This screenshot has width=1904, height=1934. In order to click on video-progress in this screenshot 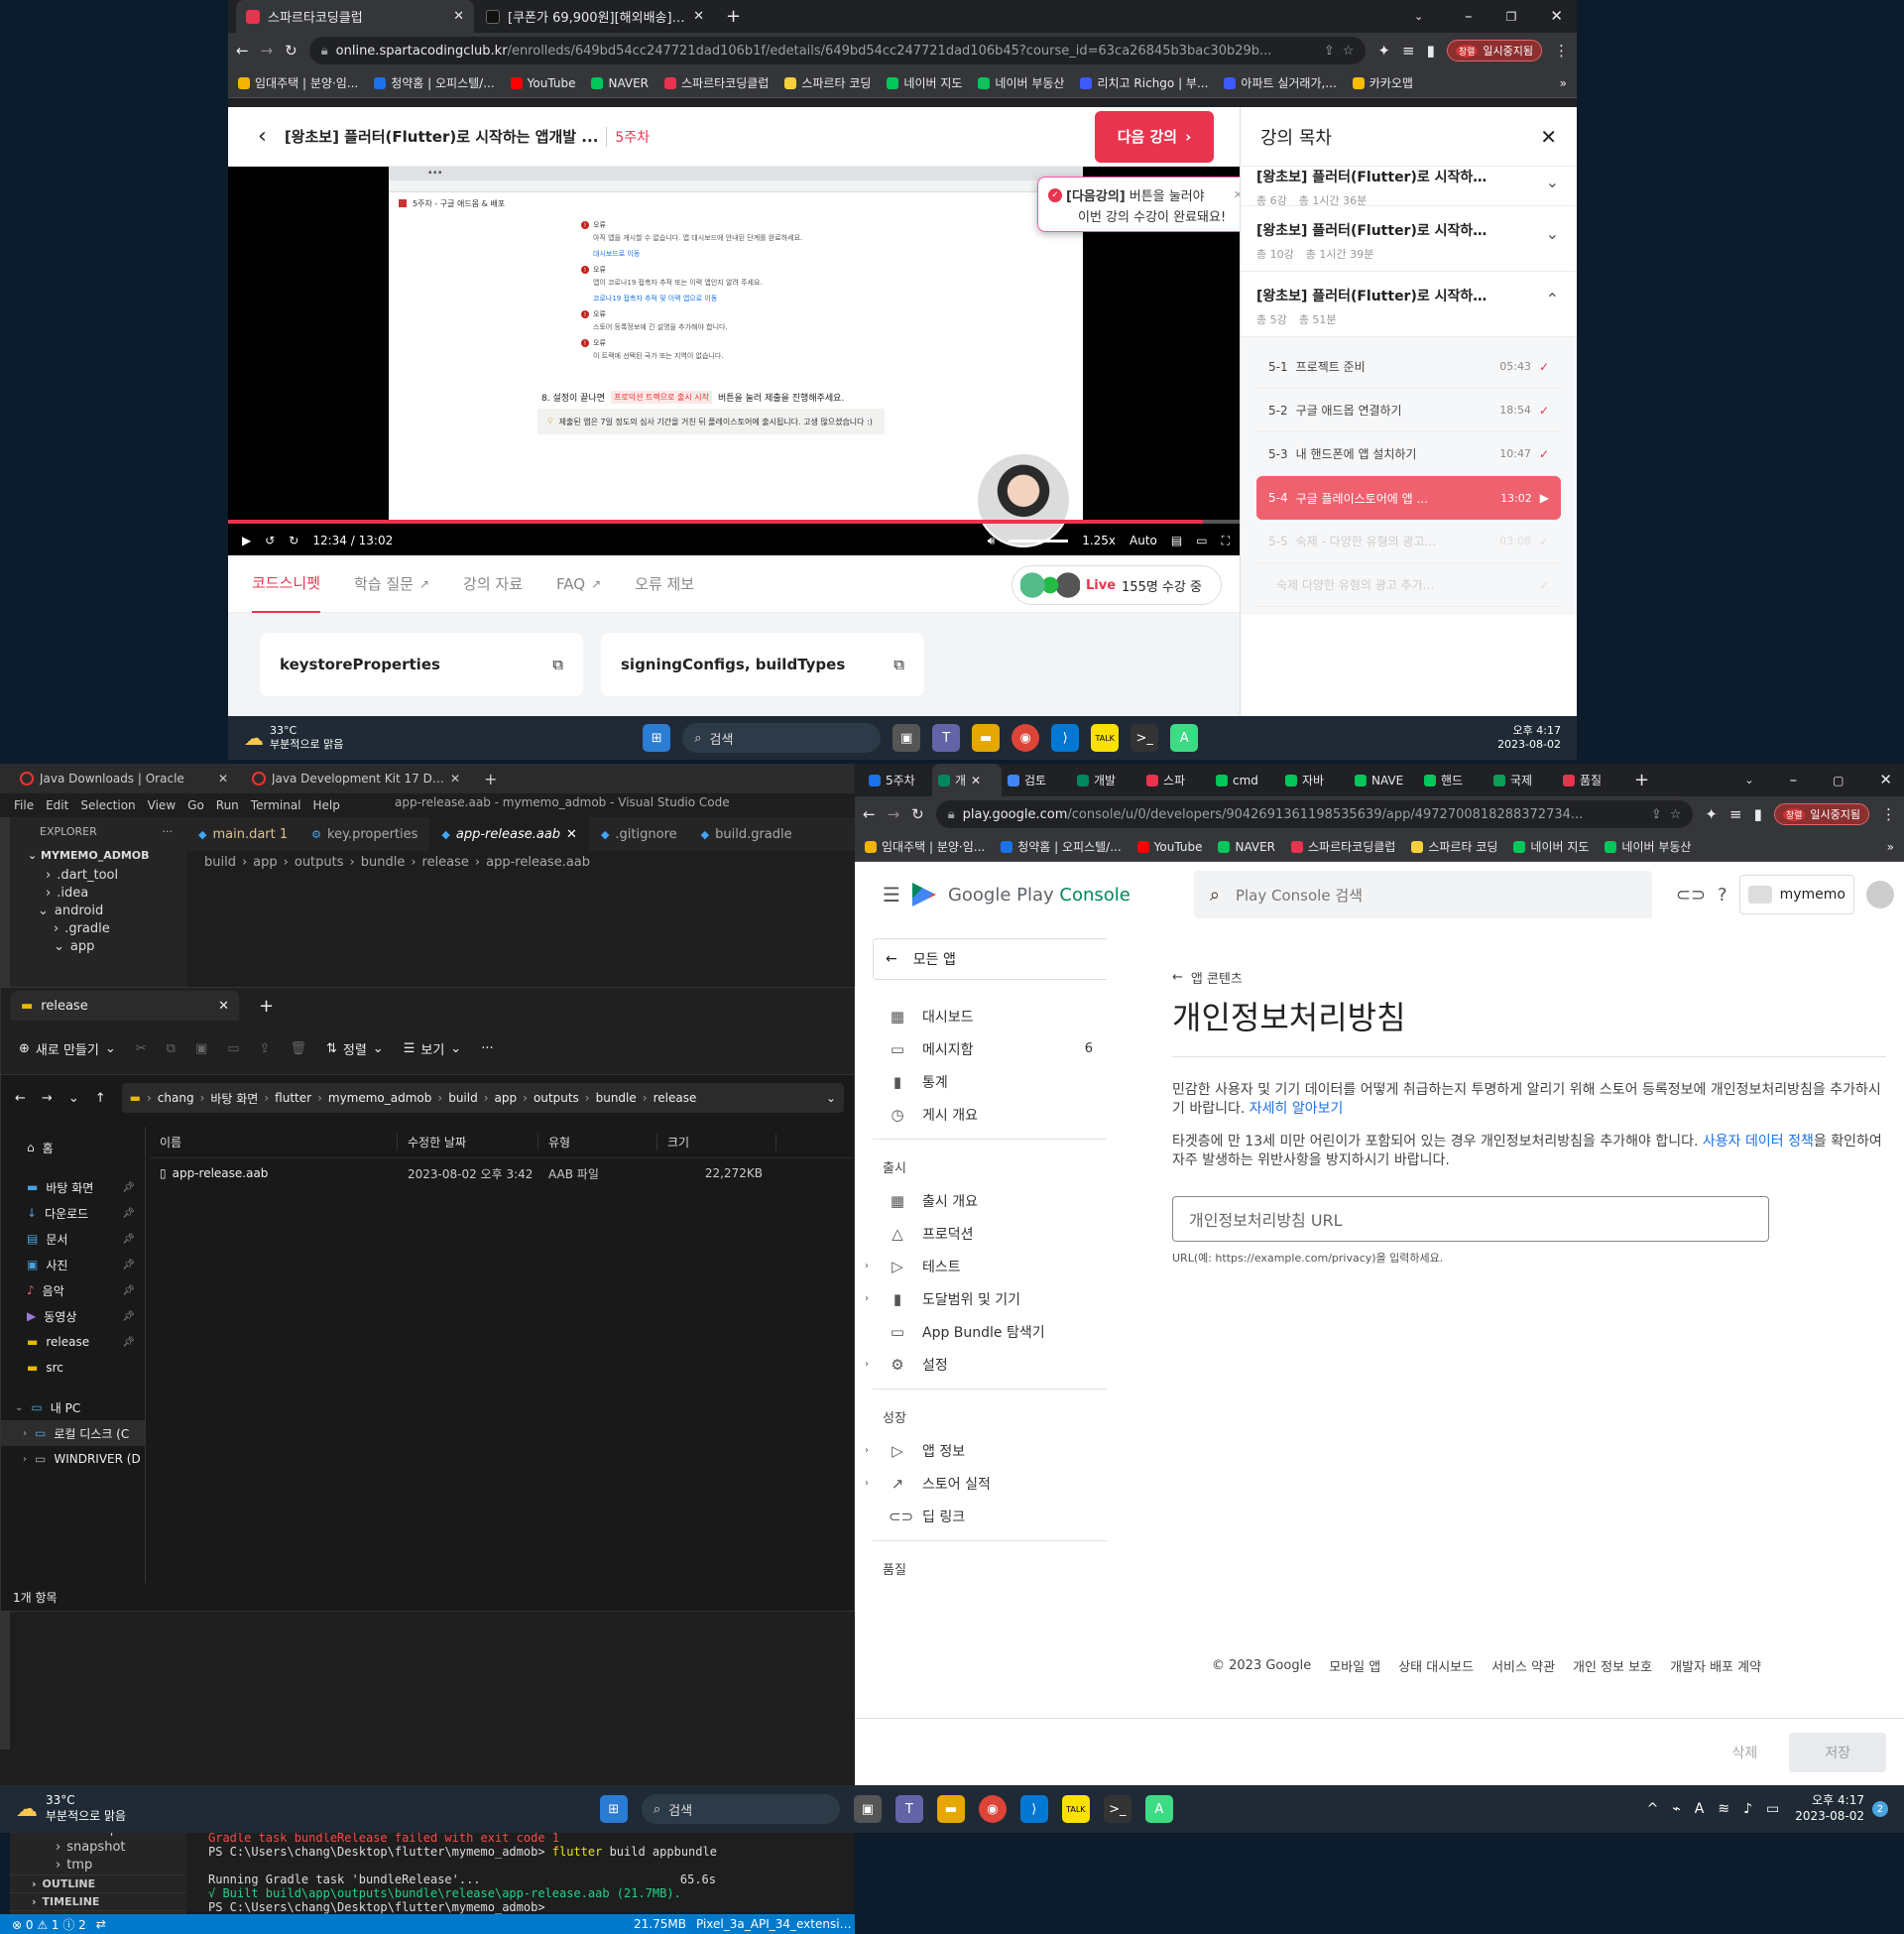, I will do `click(734, 522)`.